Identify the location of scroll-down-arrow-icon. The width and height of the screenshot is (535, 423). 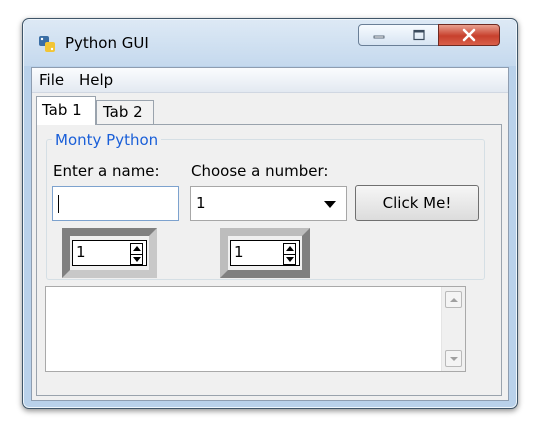
(453, 358).